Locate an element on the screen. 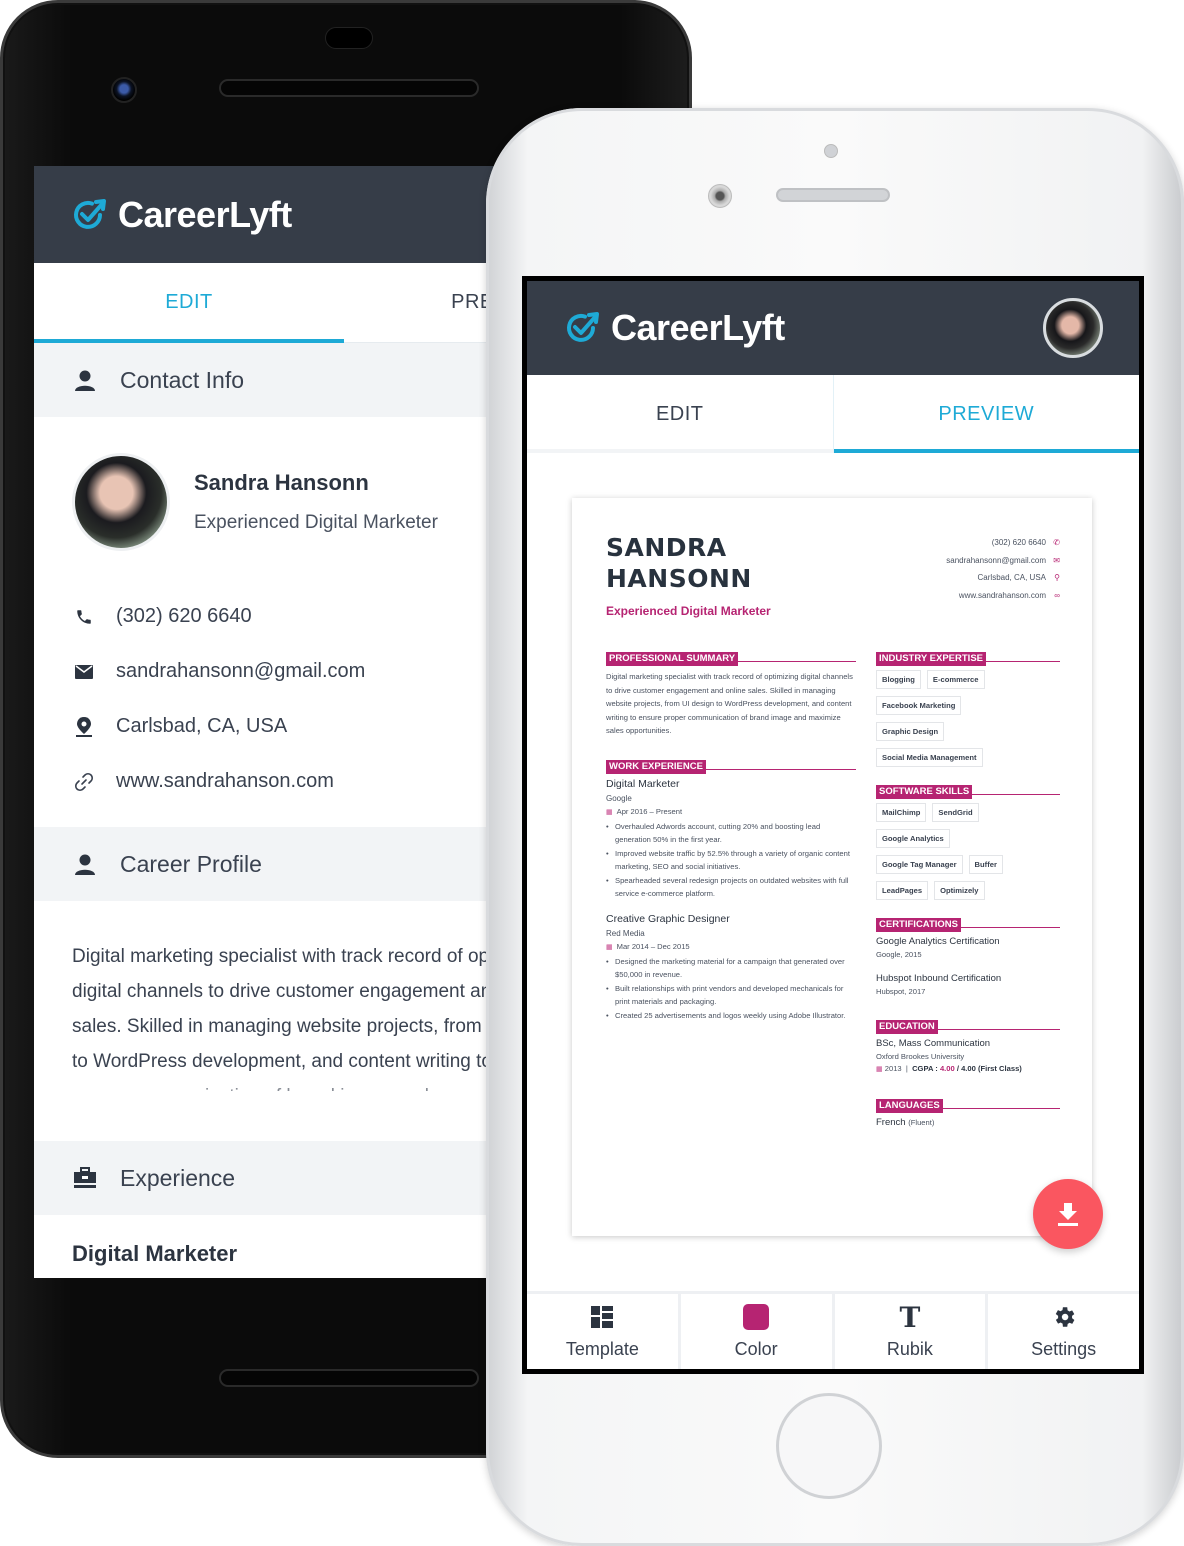 Image resolution: width=1184 pixels, height=1546 pixels. profile-title: Experienced Digital Marketer is located at coordinates (316, 522).